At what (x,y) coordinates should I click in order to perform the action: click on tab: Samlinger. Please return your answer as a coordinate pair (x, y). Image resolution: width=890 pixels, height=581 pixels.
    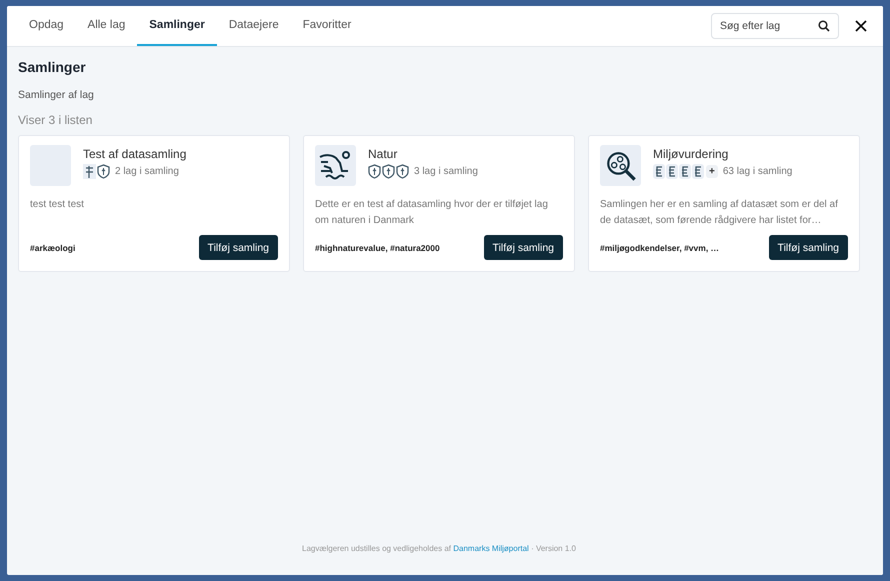
    Looking at the image, I should click on (177, 26).